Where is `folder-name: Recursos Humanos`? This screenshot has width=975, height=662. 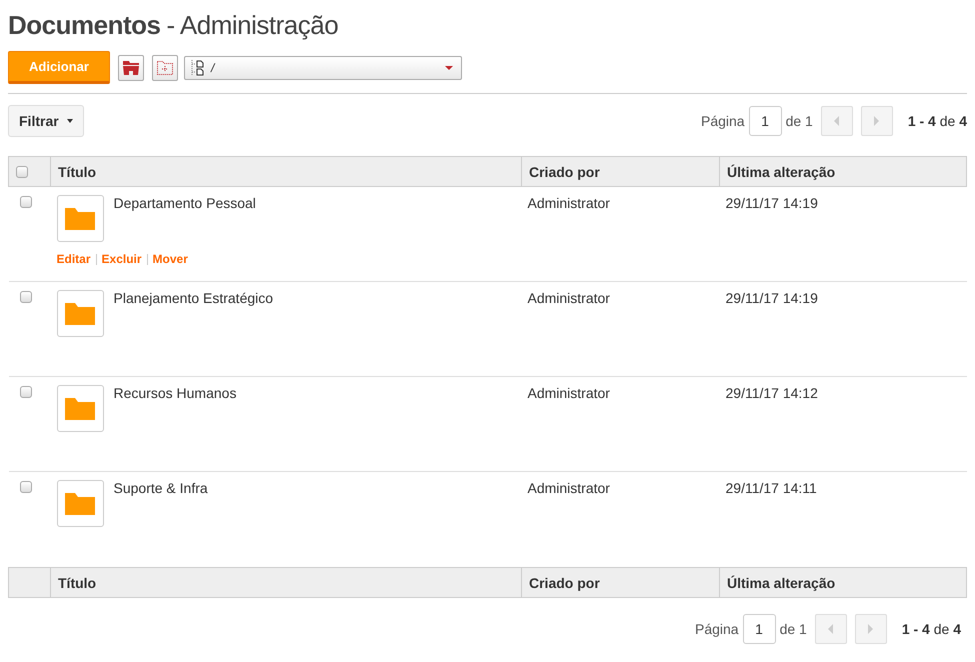
folder-name: Recursos Humanos is located at coordinates (175, 408).